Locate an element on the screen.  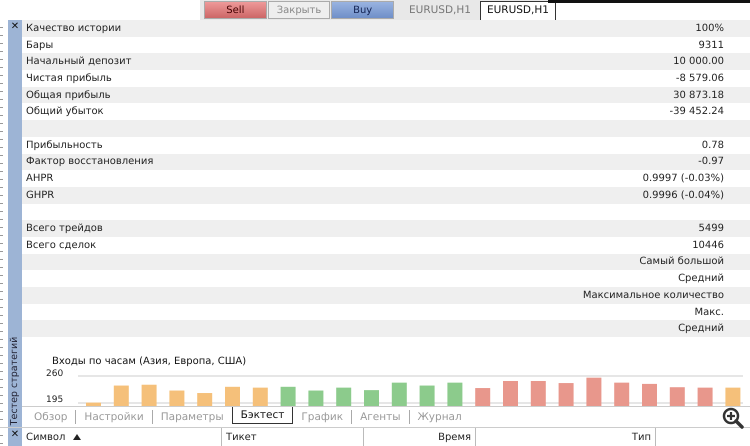
stat-label: AHPR is located at coordinates (40, 178).